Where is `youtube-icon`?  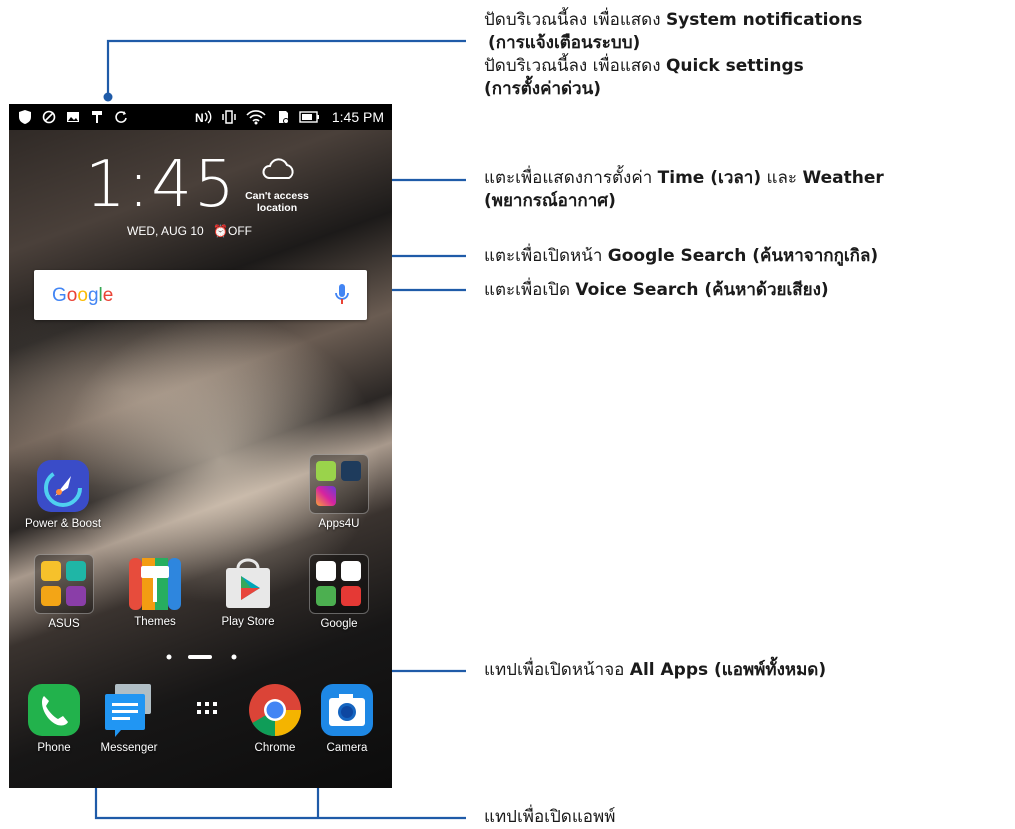
youtube-icon is located at coordinates (351, 596).